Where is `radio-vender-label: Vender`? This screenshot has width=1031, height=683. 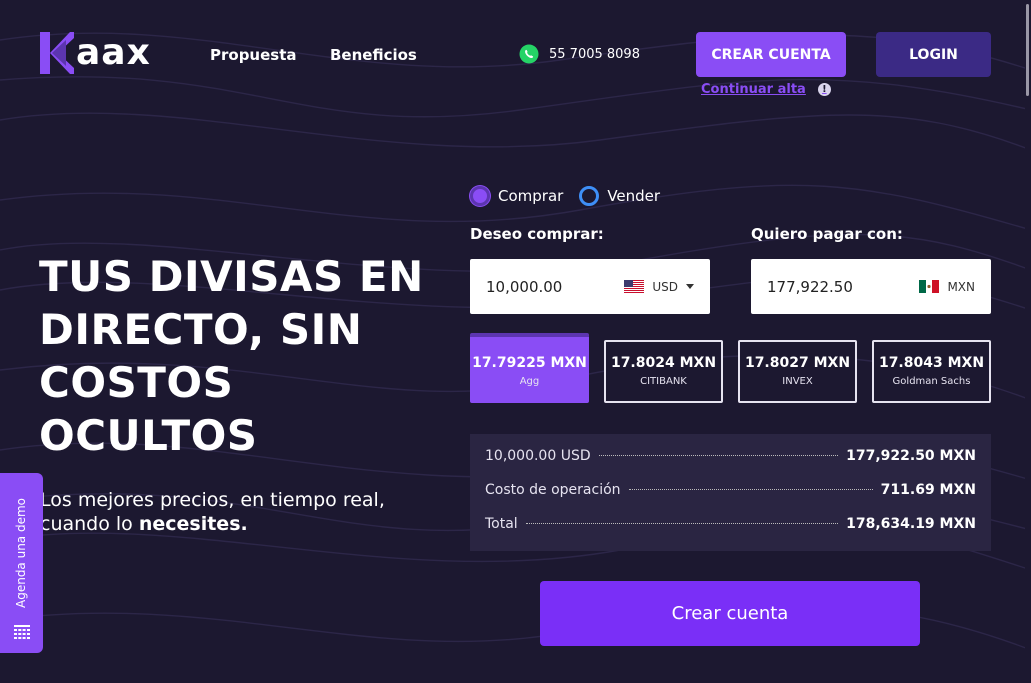 radio-vender-label: Vender is located at coordinates (634, 196).